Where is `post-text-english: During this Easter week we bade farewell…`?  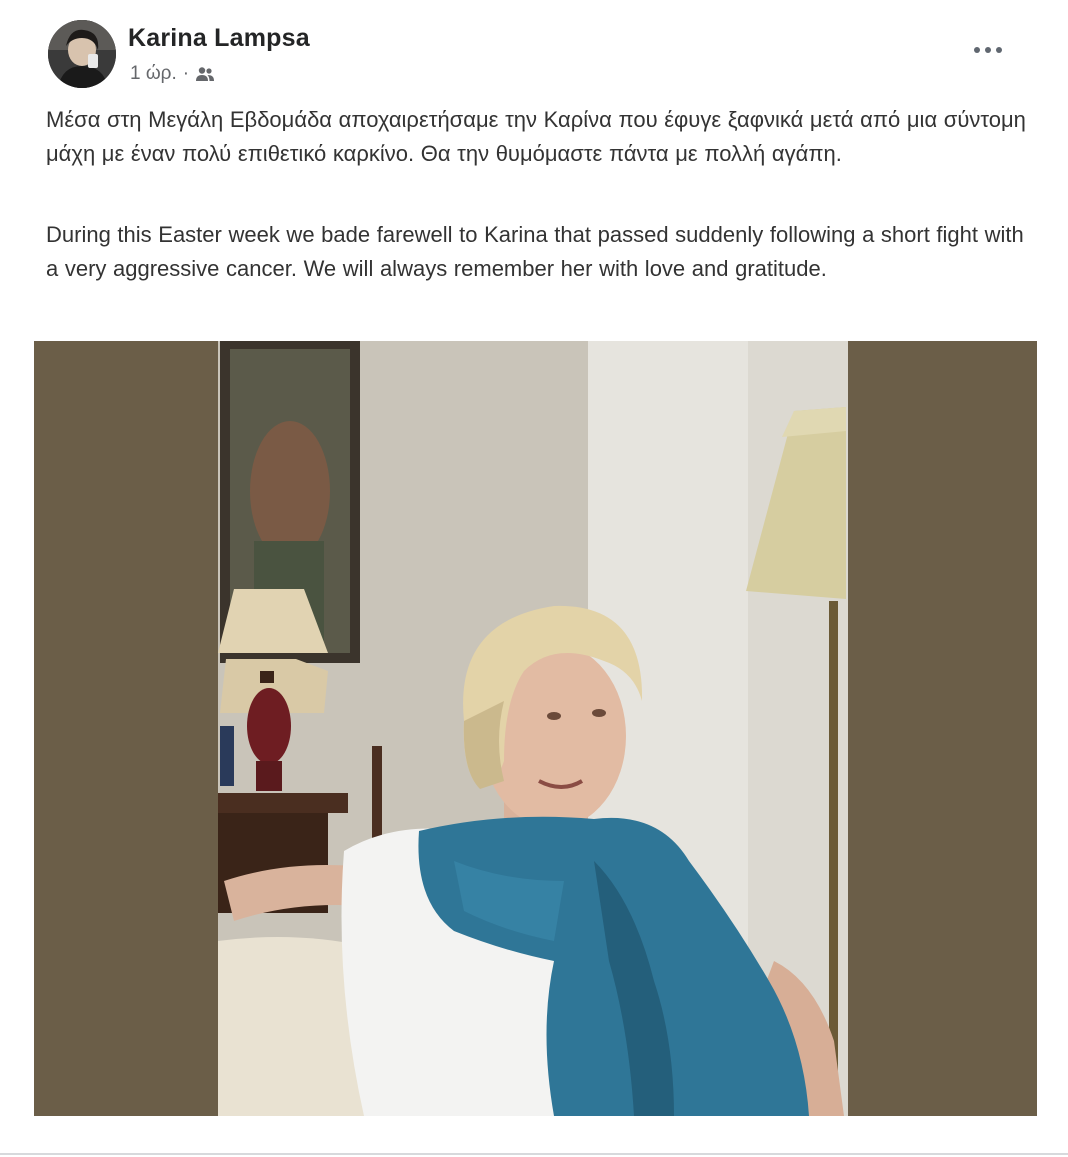 post-text-english: During this Easter week we bade farewell… is located at coordinates (535, 251).